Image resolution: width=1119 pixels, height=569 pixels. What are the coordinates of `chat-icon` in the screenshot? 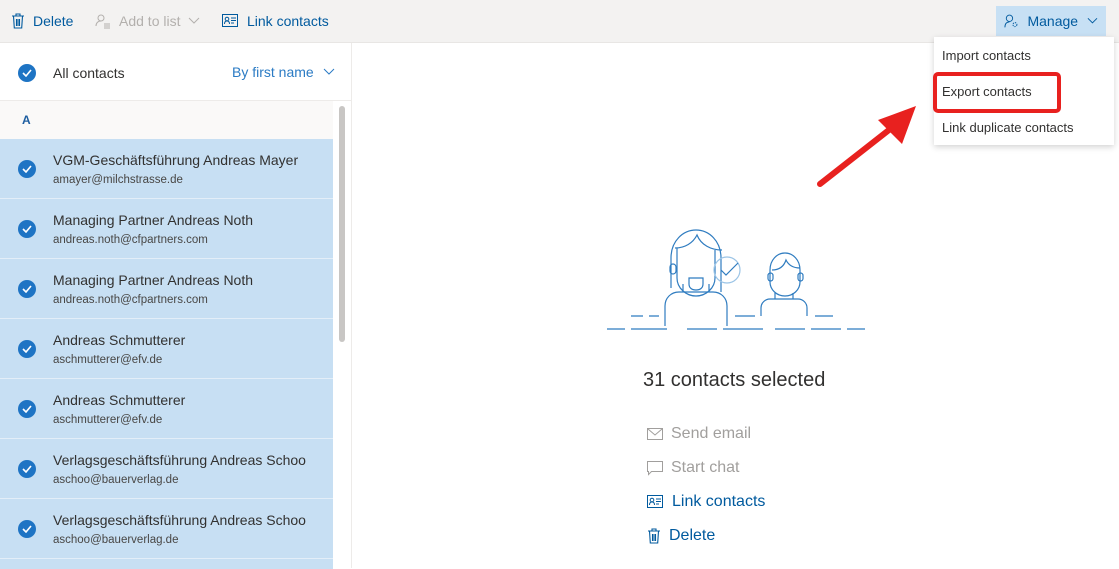 It's located at (655, 468).